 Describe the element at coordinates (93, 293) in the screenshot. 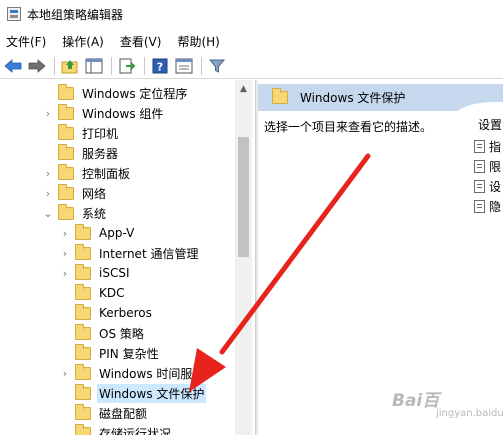

I see `tree-item: KDC` at that location.